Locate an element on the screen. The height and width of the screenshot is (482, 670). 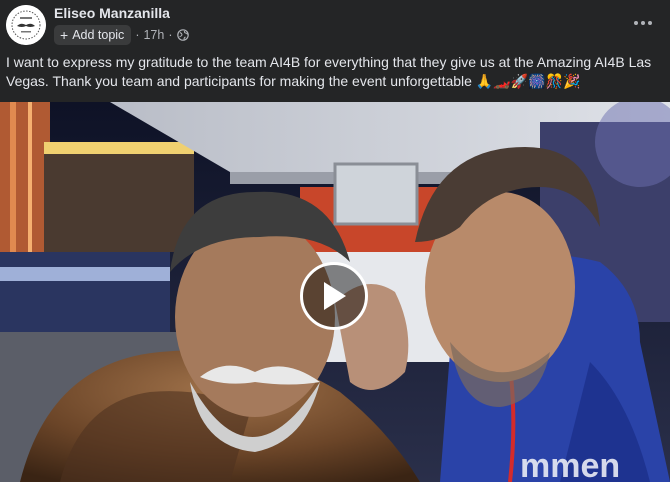
post-meta: + Add topic · 17h · is located at coordinates (121, 35).